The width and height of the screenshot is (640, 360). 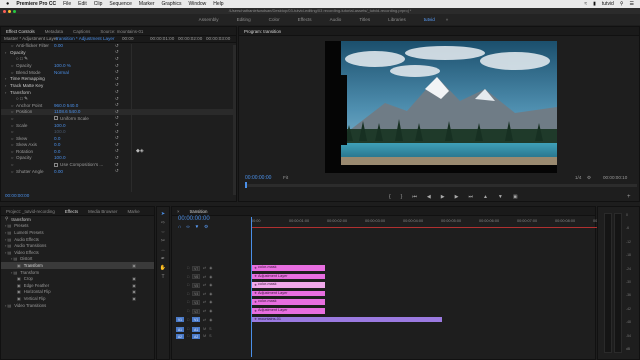 I want to click on menu-help: Help, so click(x=218, y=4).